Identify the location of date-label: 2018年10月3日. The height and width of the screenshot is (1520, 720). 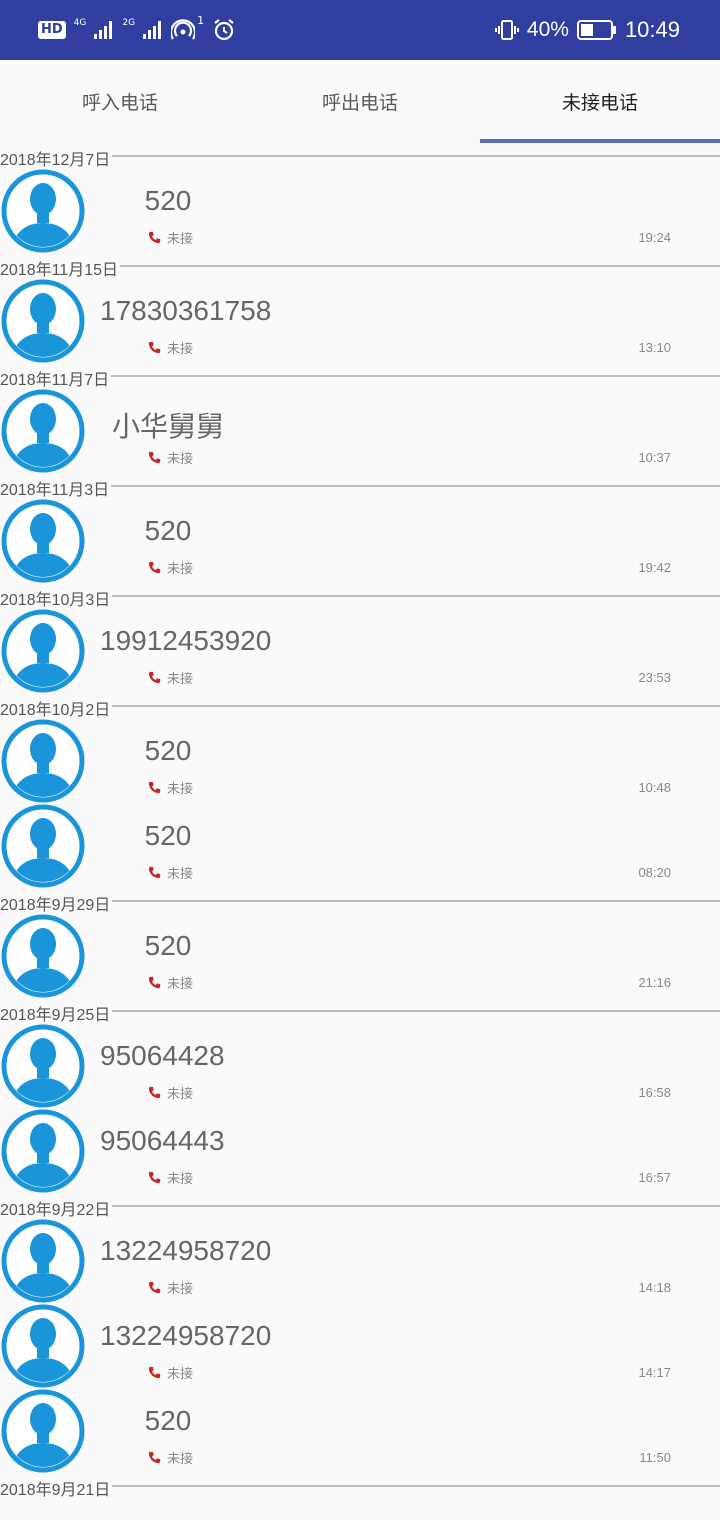
(56, 598).